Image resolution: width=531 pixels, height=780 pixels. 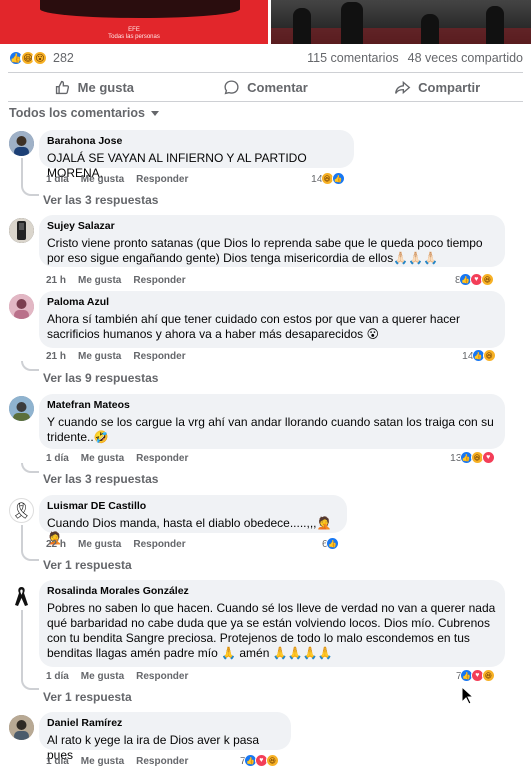 I want to click on avatar: 🎗, so click(x=21, y=510).